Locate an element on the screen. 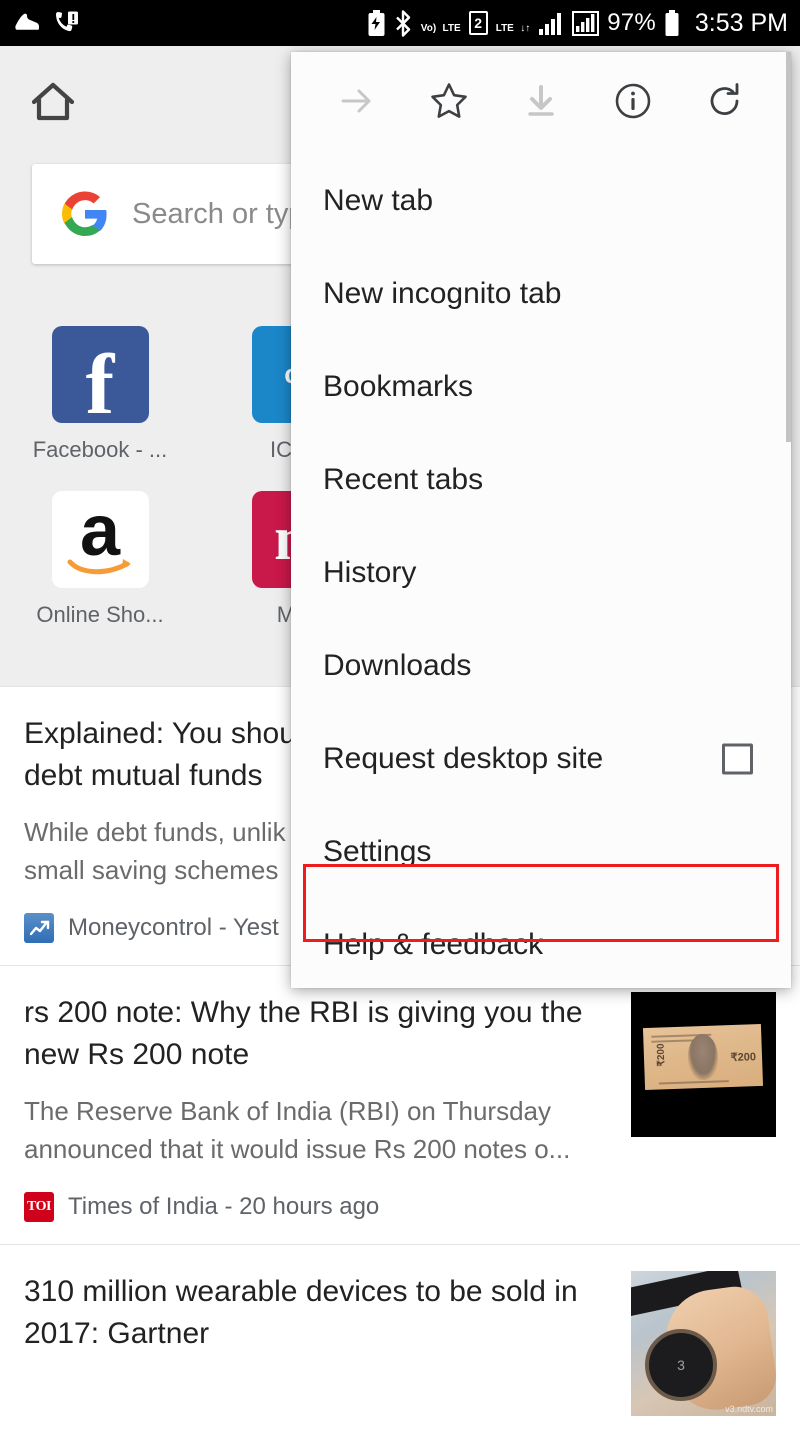  menu-item-new-incognito-tab: New incognito tab is located at coordinates (541, 293).